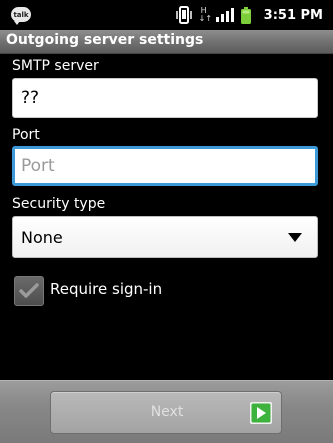 Image resolution: width=333 pixels, height=443 pixels. I want to click on status-icons: H ↓↑ 3:51 PM, so click(249, 15).